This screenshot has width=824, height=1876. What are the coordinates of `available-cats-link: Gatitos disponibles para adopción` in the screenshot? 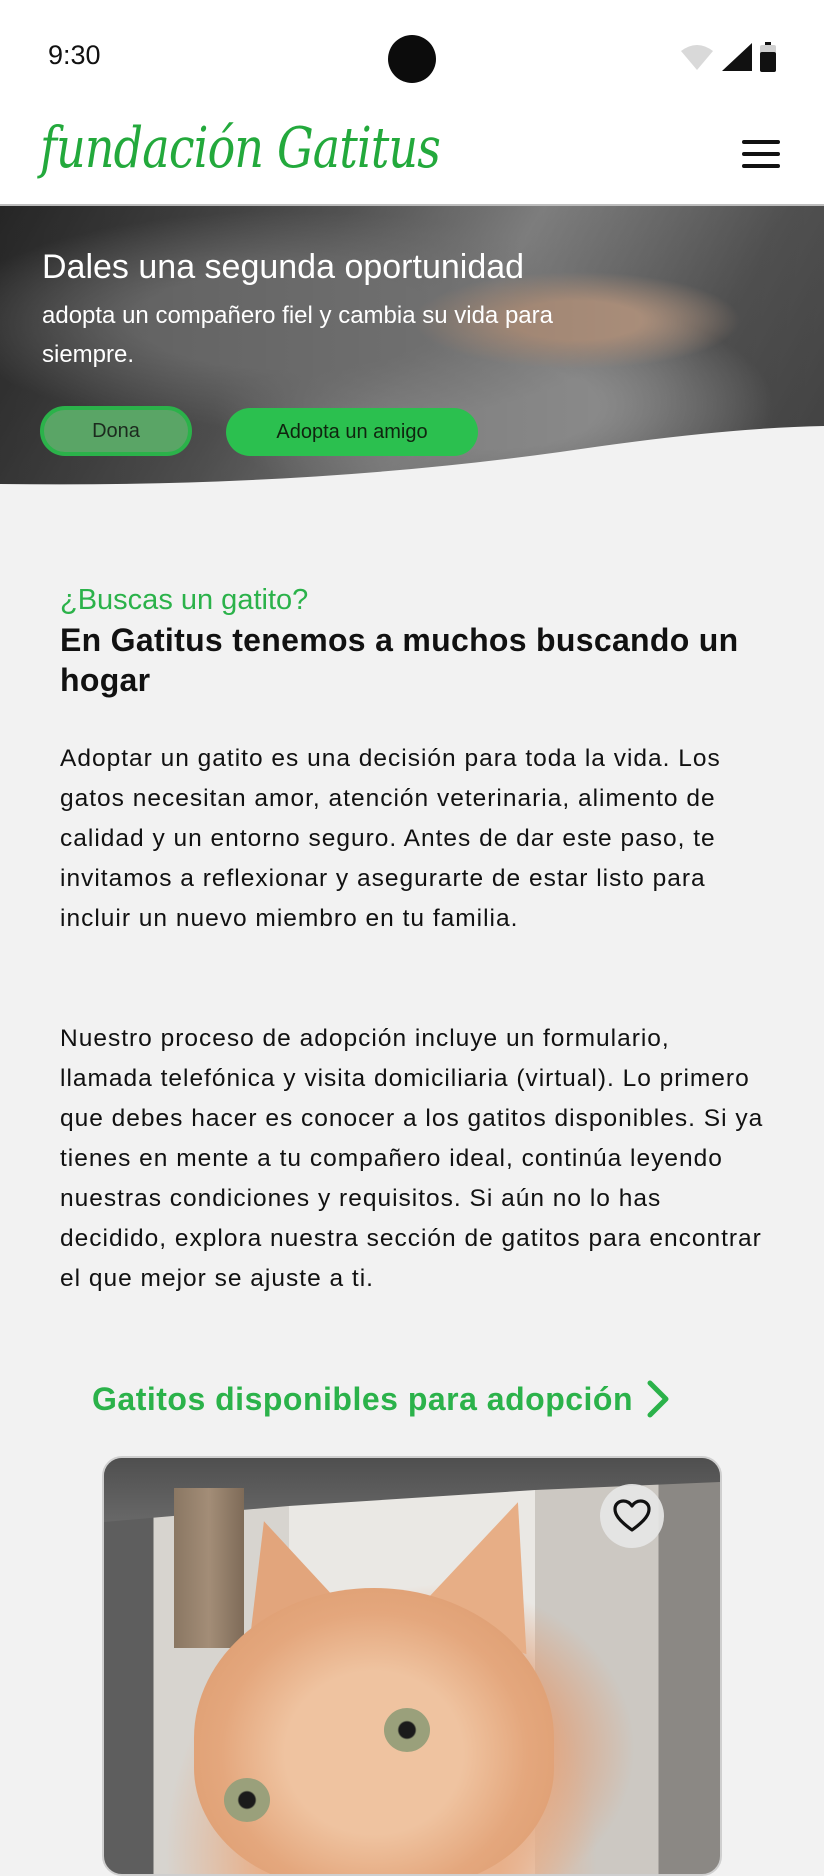 It's located at (412, 1399).